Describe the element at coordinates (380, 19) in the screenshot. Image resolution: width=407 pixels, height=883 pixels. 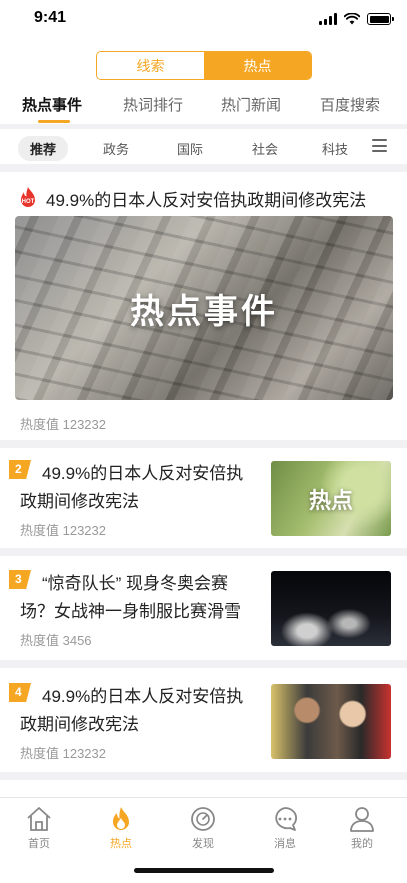
I see `battery-icon` at that location.